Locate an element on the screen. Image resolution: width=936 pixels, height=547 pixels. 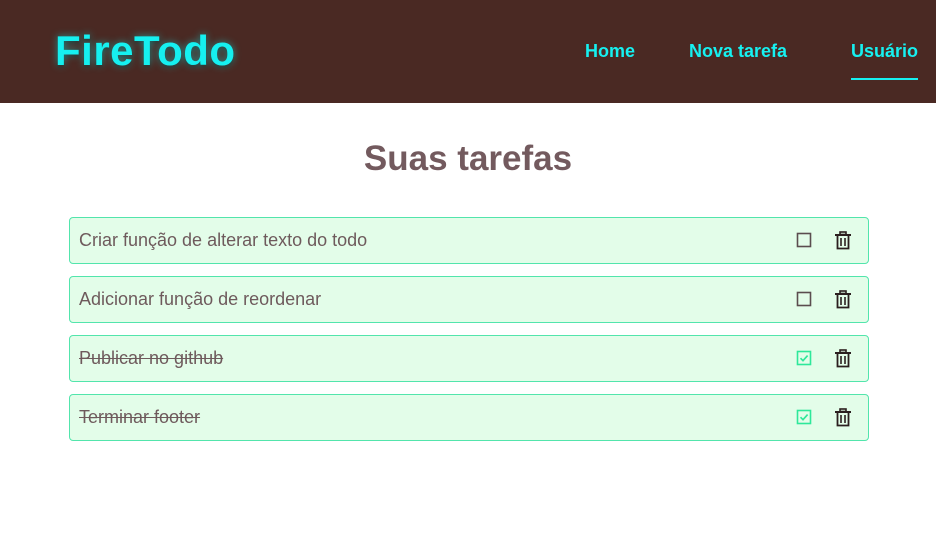
todo-text: Terminar footer is located at coordinates (139, 417).